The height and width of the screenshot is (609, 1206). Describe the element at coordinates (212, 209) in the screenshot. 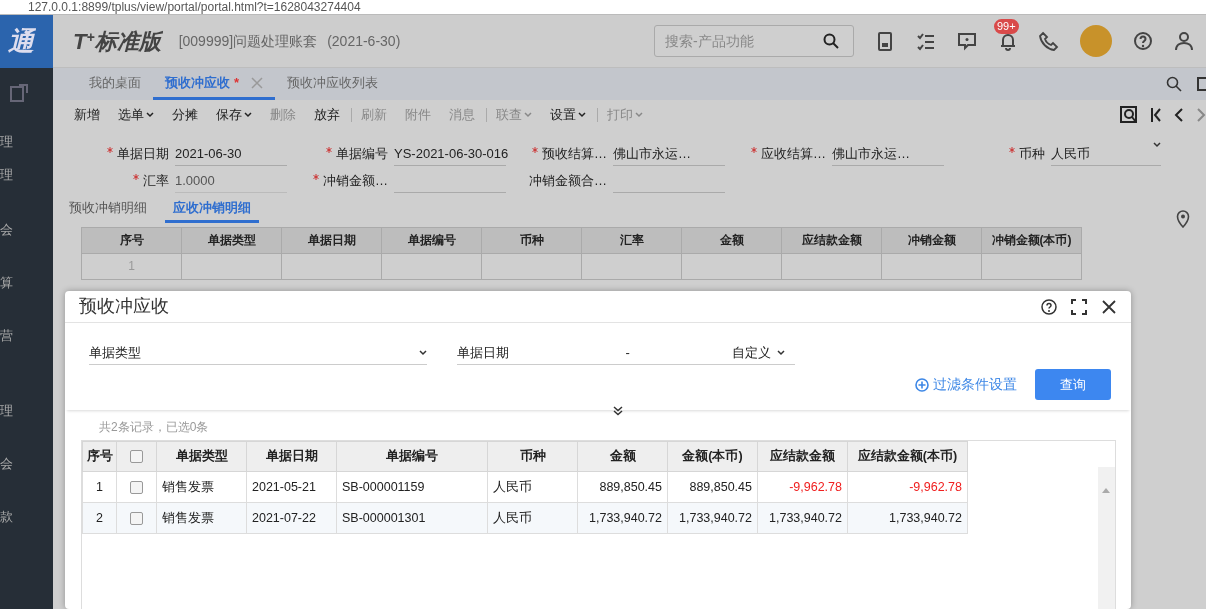

I see `tab: 应收冲销明细` at that location.